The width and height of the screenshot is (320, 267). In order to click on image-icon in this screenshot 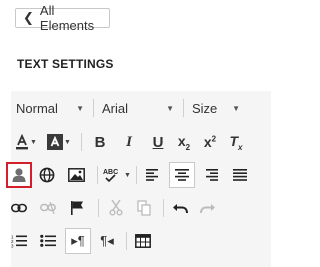, I will do `click(76, 175)`.